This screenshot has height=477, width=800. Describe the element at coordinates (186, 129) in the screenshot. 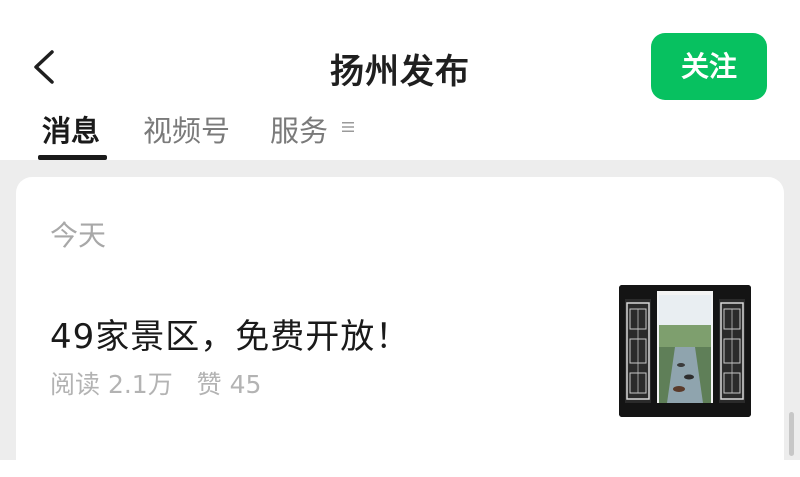

I see `tab-channels: 视频号` at that location.